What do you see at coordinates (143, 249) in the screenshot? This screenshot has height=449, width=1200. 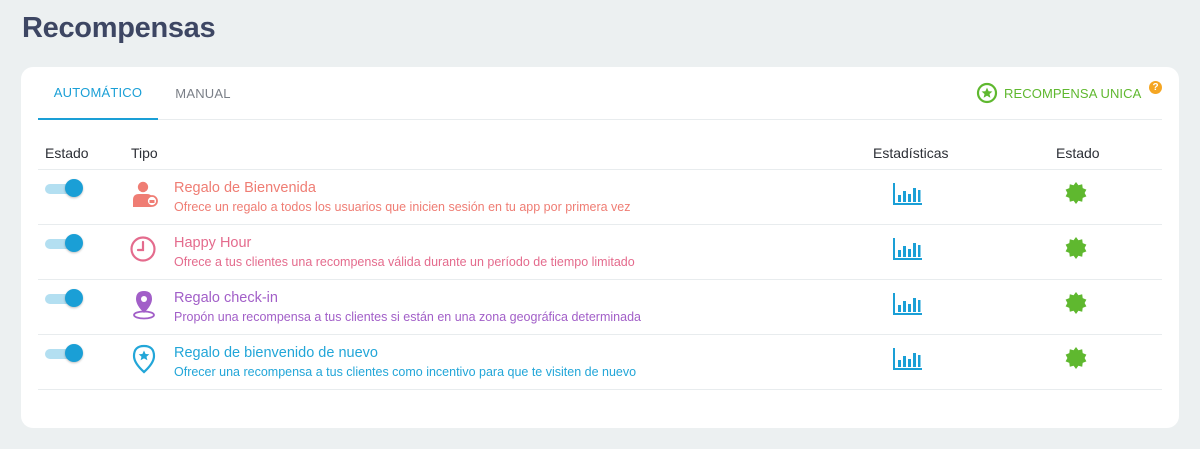 I see `clock-icon` at bounding box center [143, 249].